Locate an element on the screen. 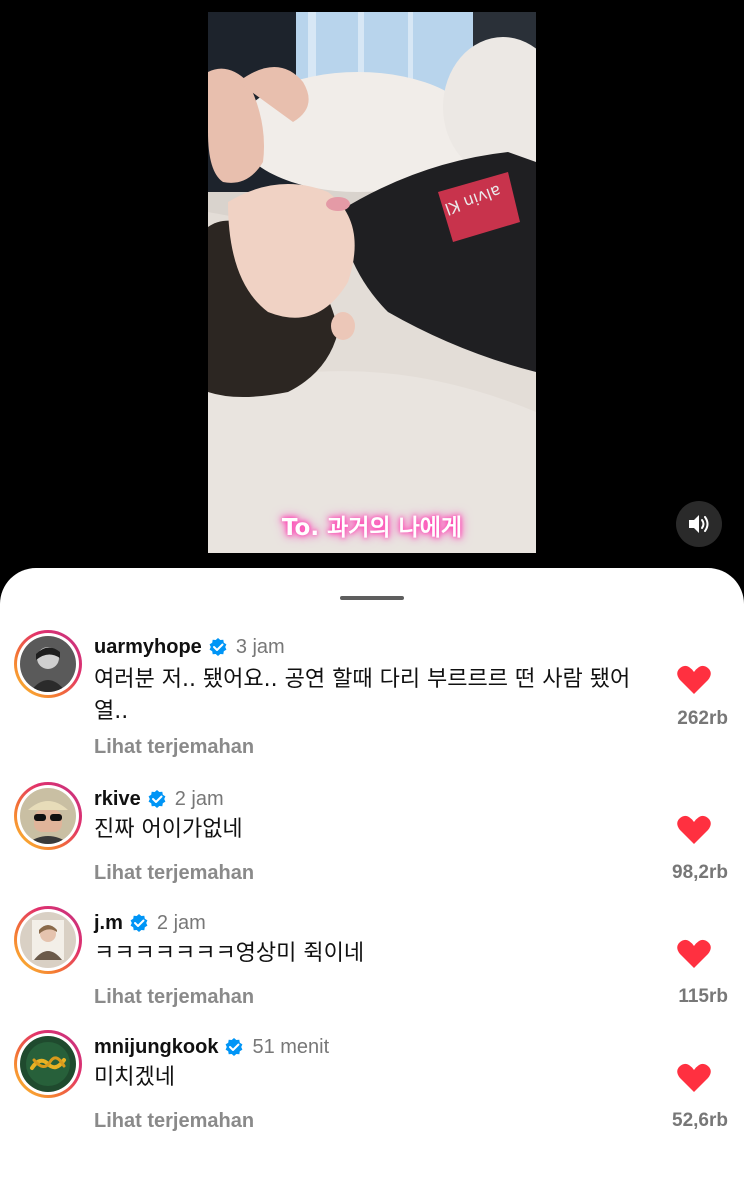  like-count: 98,2rb is located at coordinates (700, 872).